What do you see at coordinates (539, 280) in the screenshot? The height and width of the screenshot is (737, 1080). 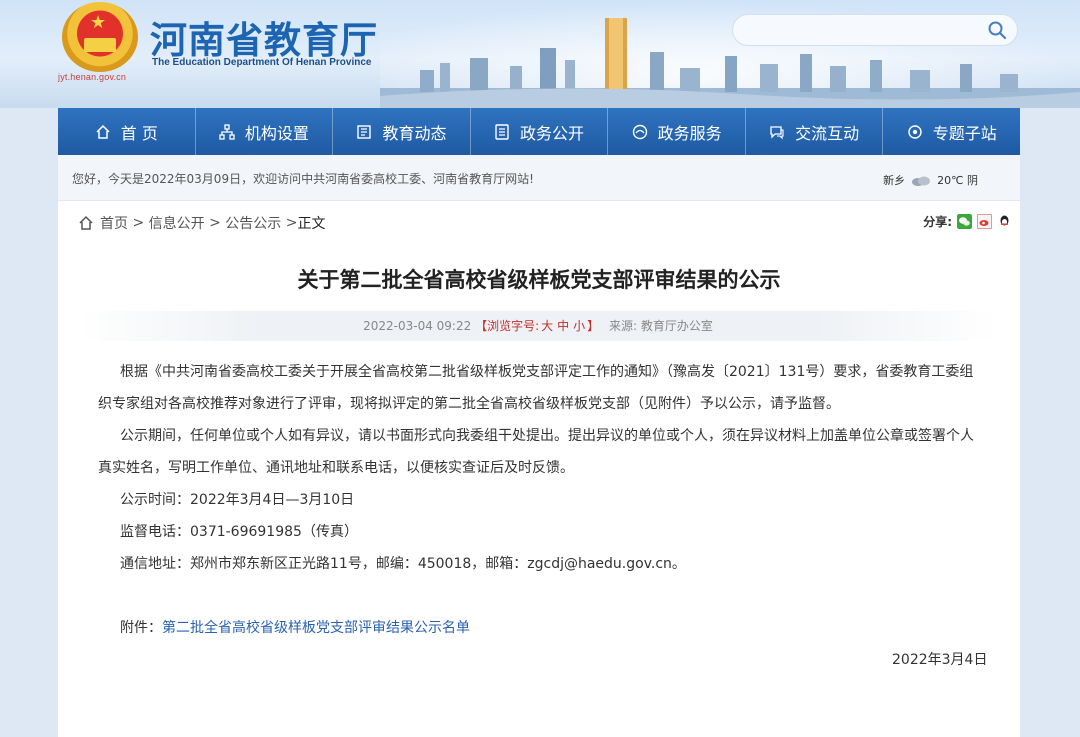 I see `article-title: 关于第二批全省高校省级样板党支部评审结果的公示` at bounding box center [539, 280].